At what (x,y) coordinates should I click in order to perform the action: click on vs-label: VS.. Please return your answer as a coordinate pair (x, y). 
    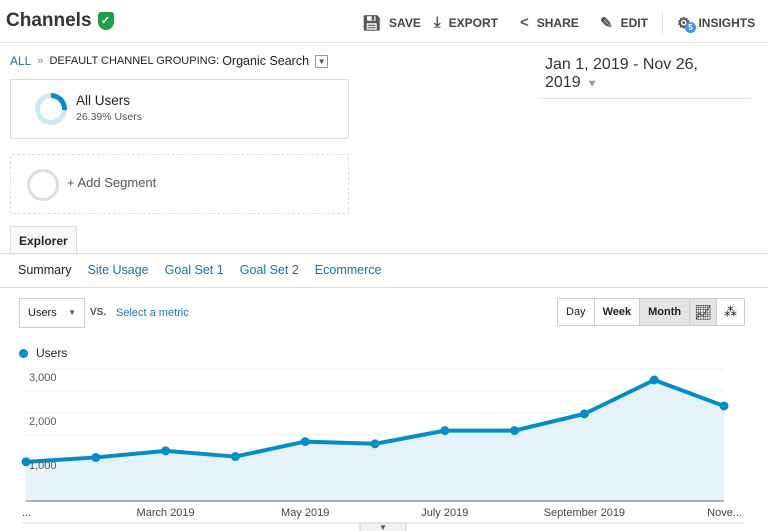
    Looking at the image, I should click on (98, 312).